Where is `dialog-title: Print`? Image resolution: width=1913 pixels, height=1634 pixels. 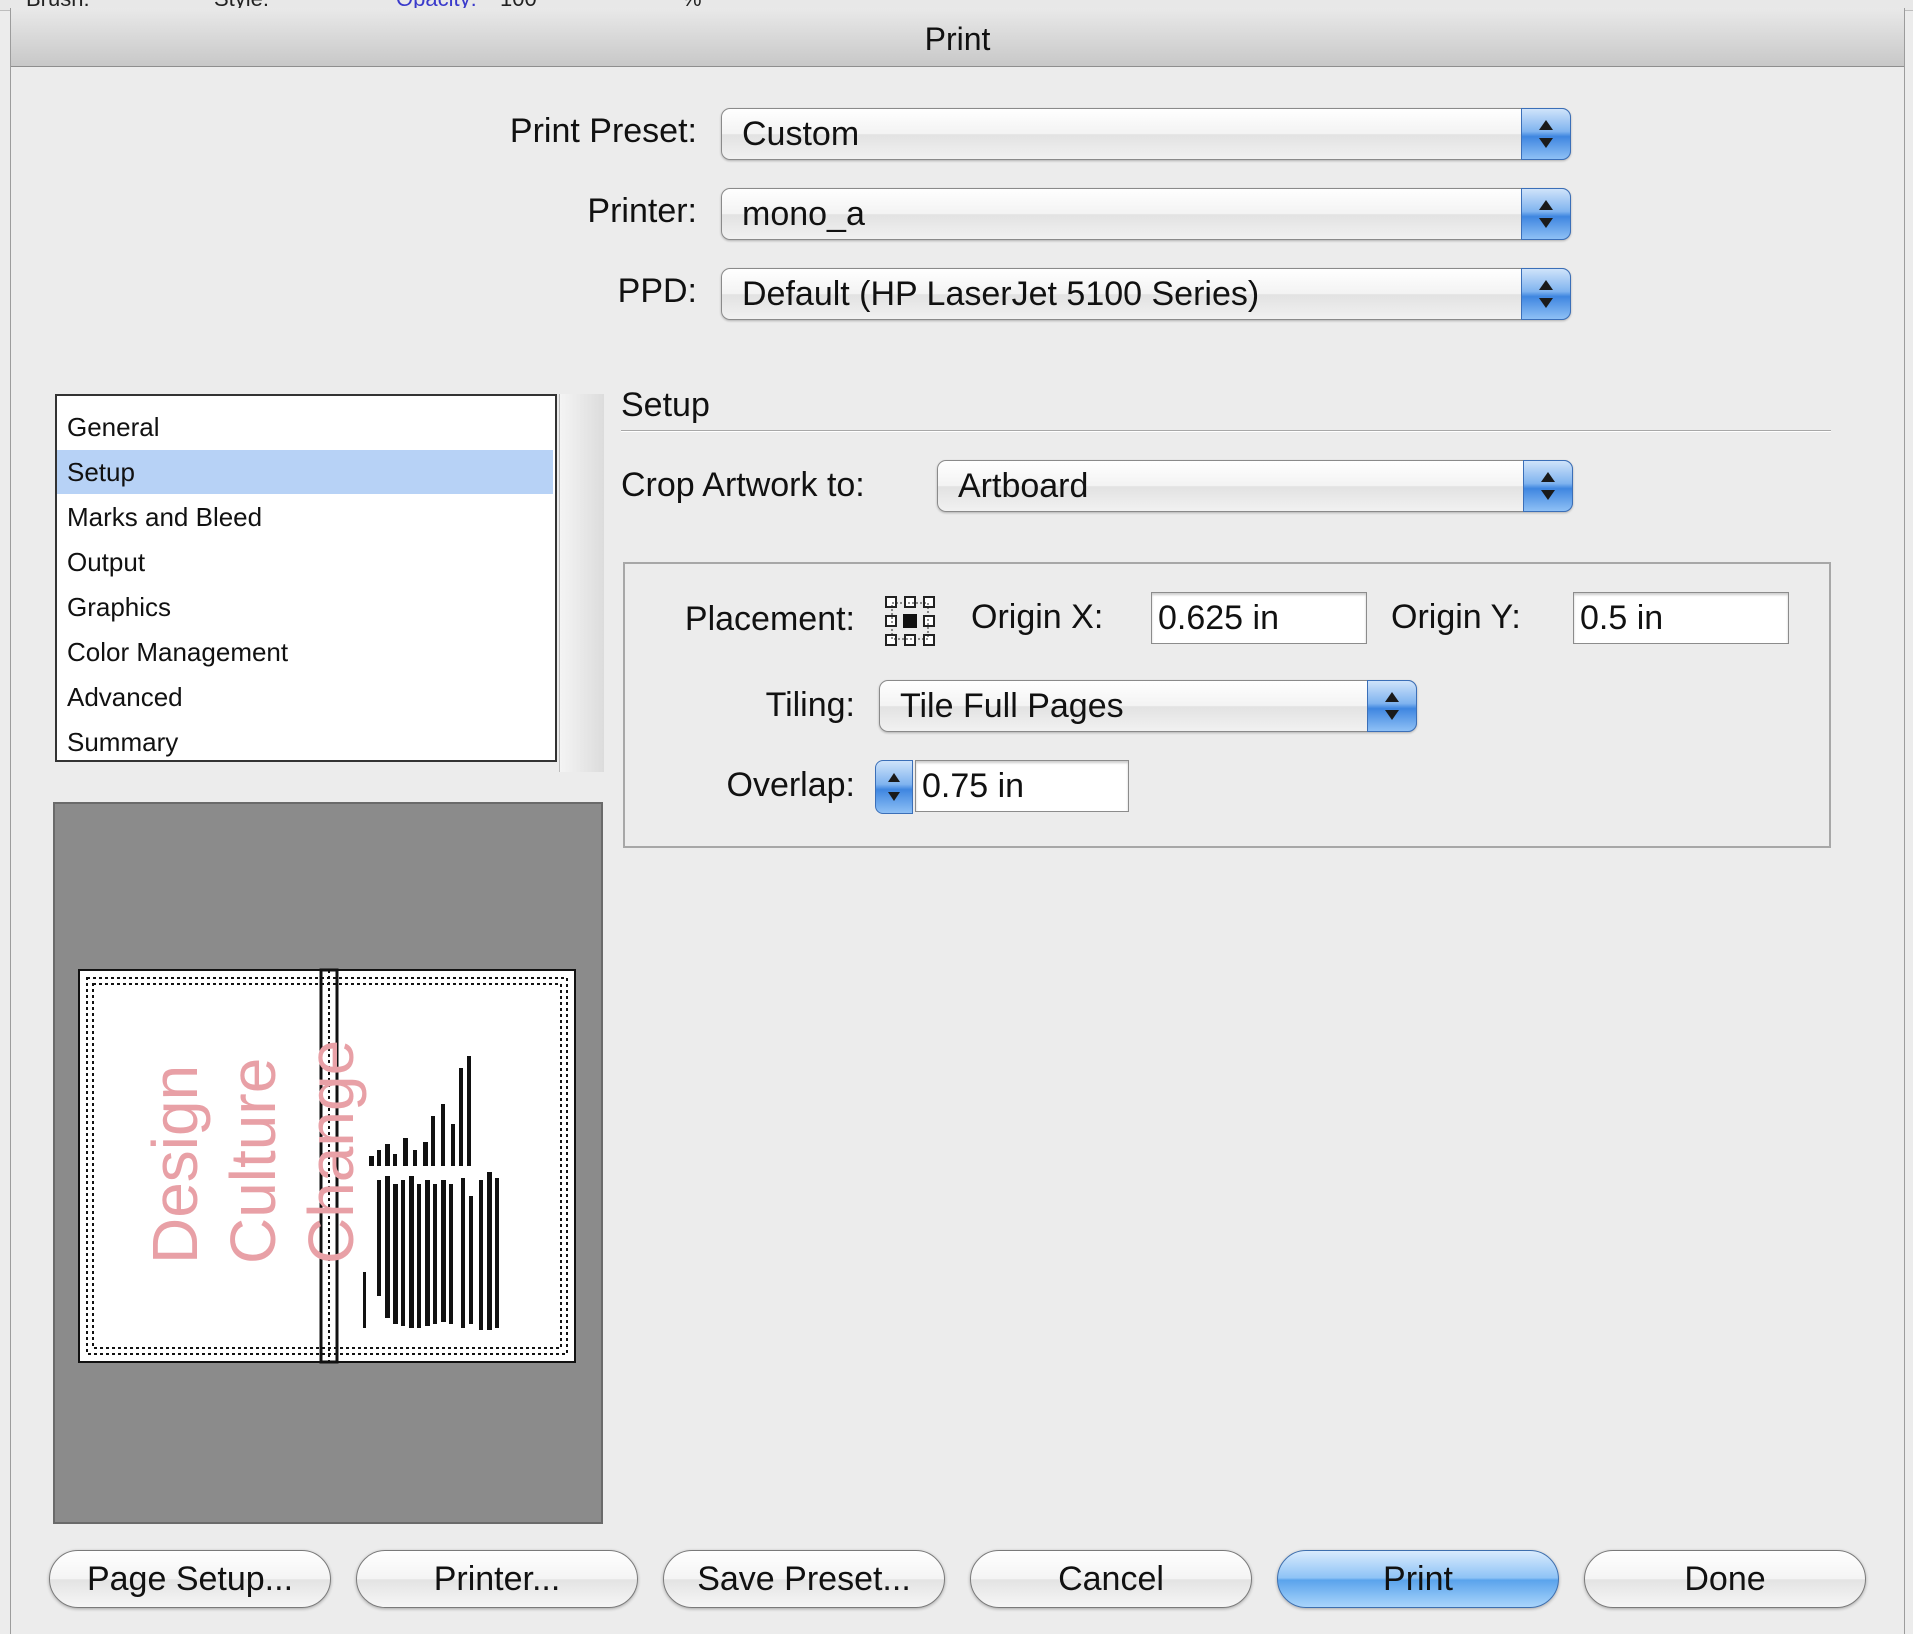 dialog-title: Print is located at coordinates (957, 37).